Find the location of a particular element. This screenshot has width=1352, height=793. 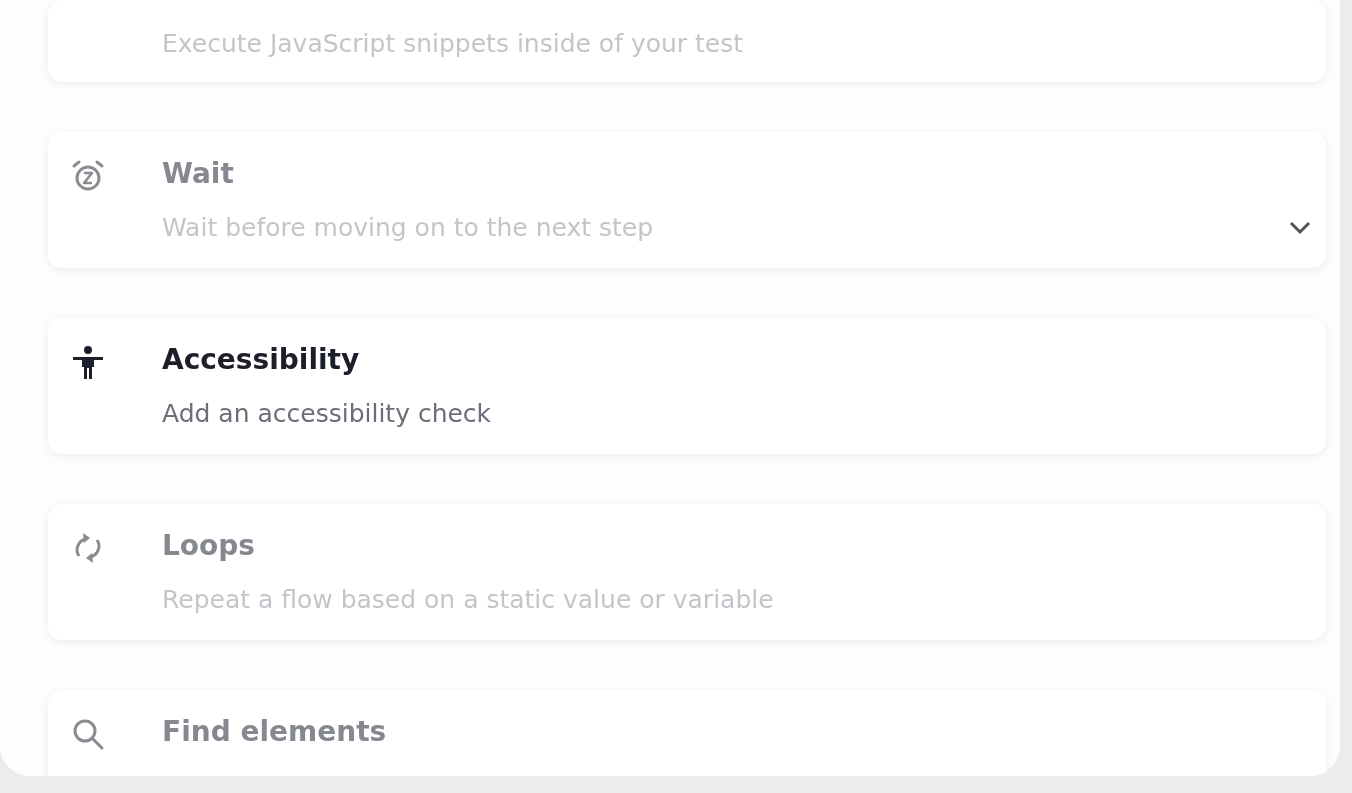

accessibility-icon is located at coordinates (88, 362).